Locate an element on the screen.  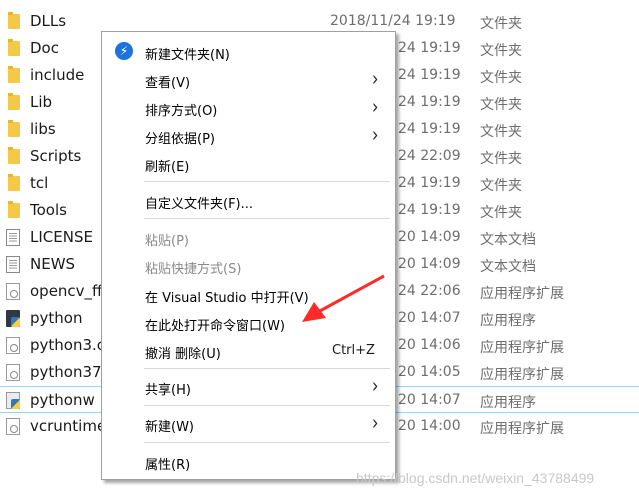
file-date: 24 22:09 is located at coordinates (429, 156).